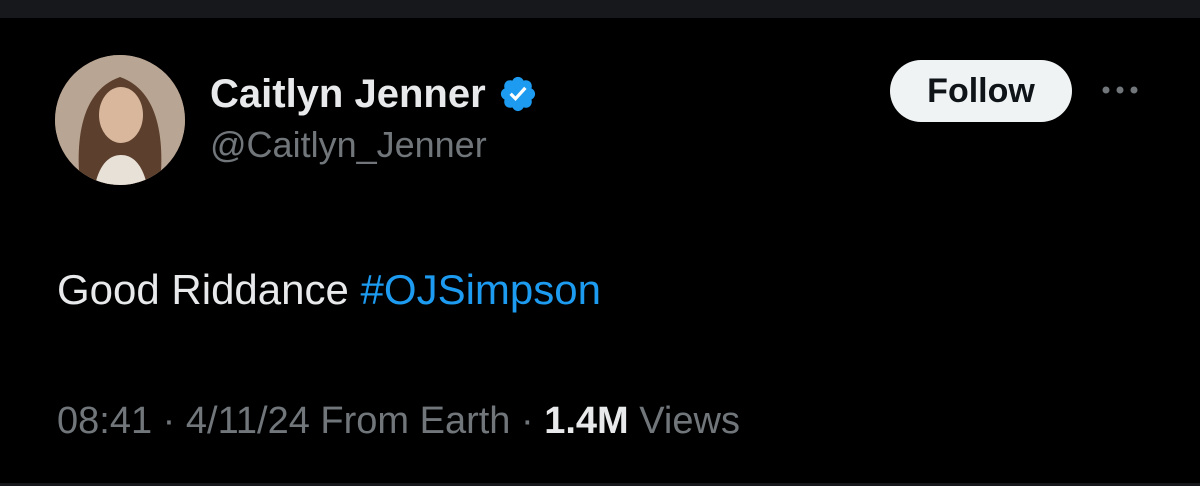  What do you see at coordinates (481, 289) in the screenshot?
I see `hashtag-link: #OJSimpson` at bounding box center [481, 289].